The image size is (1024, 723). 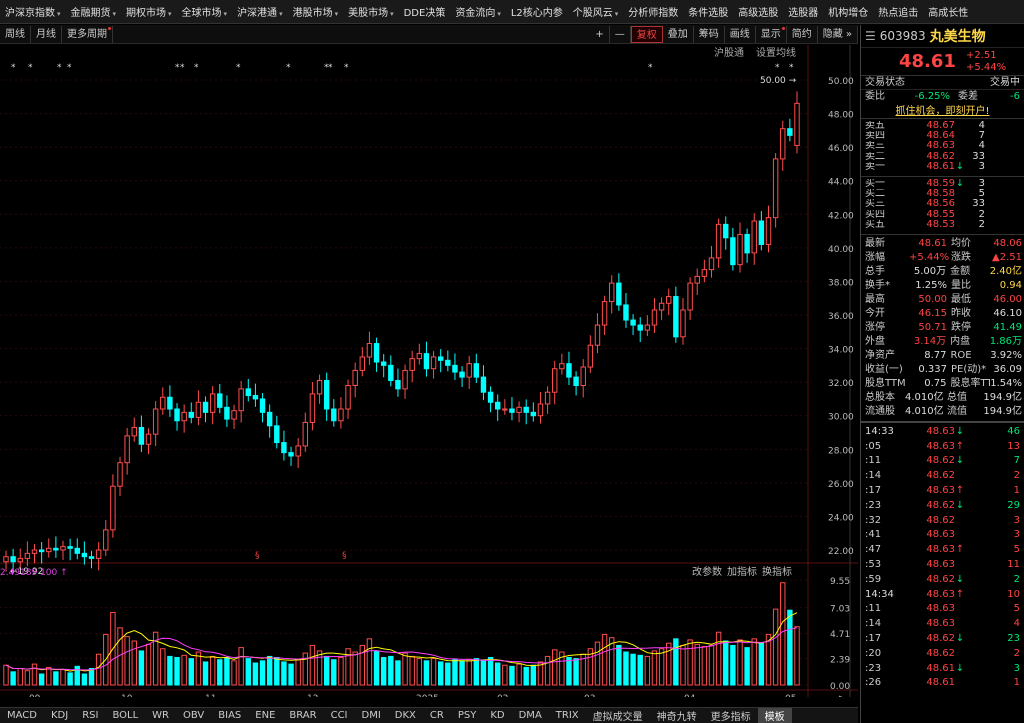 I want to click on indicator-tab-1: KDJ, so click(x=59, y=715).